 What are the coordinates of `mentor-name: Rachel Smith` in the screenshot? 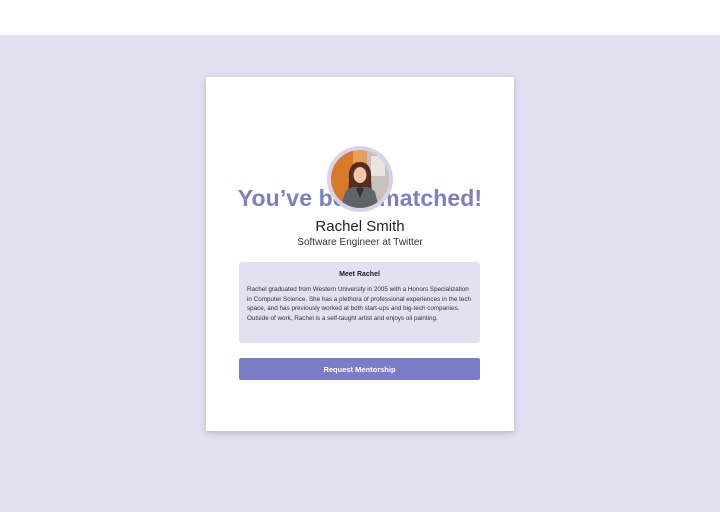 It's located at (360, 226).